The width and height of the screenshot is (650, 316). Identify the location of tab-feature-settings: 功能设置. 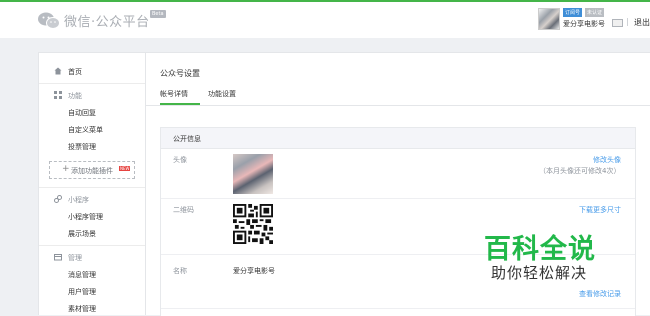
(222, 94).